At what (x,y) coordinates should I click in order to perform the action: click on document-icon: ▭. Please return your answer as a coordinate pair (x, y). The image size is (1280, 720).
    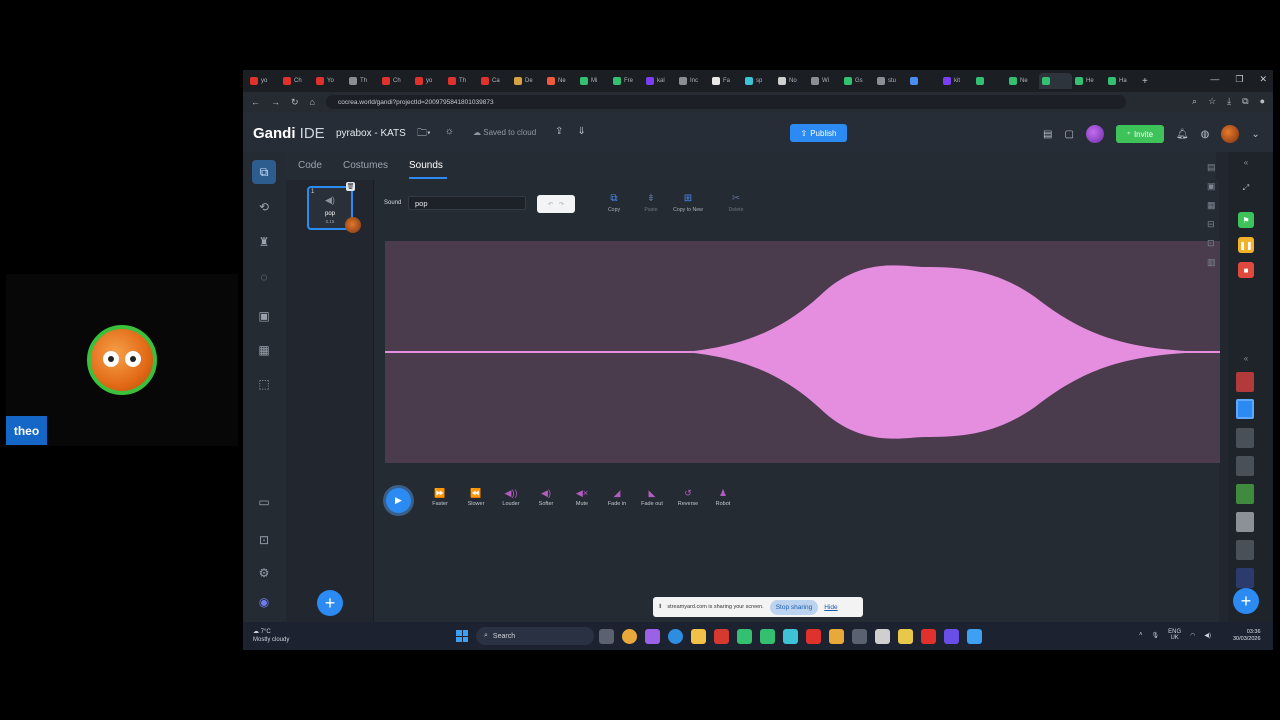
    Looking at the image, I should click on (264, 502).